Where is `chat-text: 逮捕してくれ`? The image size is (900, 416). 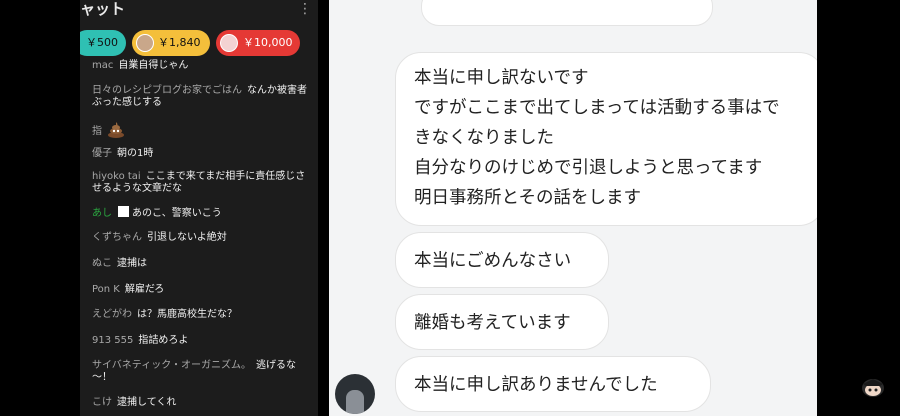 chat-text: 逮捕してくれ is located at coordinates (147, 402).